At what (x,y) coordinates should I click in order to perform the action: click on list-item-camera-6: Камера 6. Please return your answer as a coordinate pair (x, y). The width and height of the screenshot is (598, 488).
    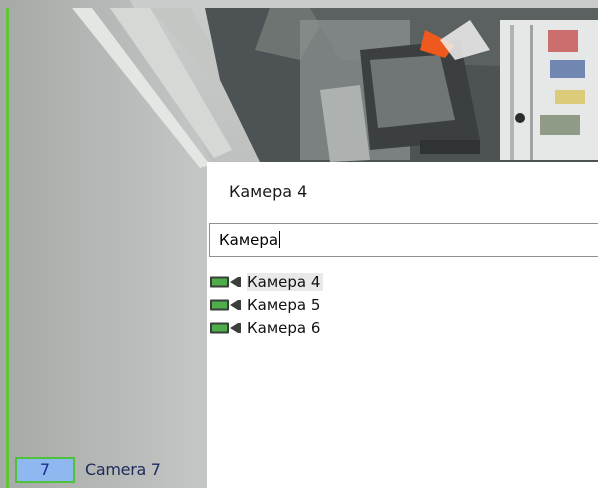
    Looking at the image, I should click on (403, 327).